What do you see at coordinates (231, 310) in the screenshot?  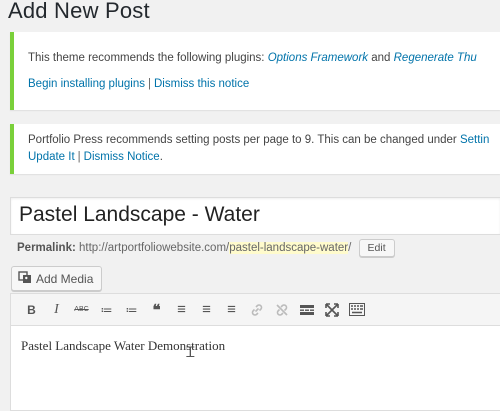 I see `align-right-icon: ≡` at bounding box center [231, 310].